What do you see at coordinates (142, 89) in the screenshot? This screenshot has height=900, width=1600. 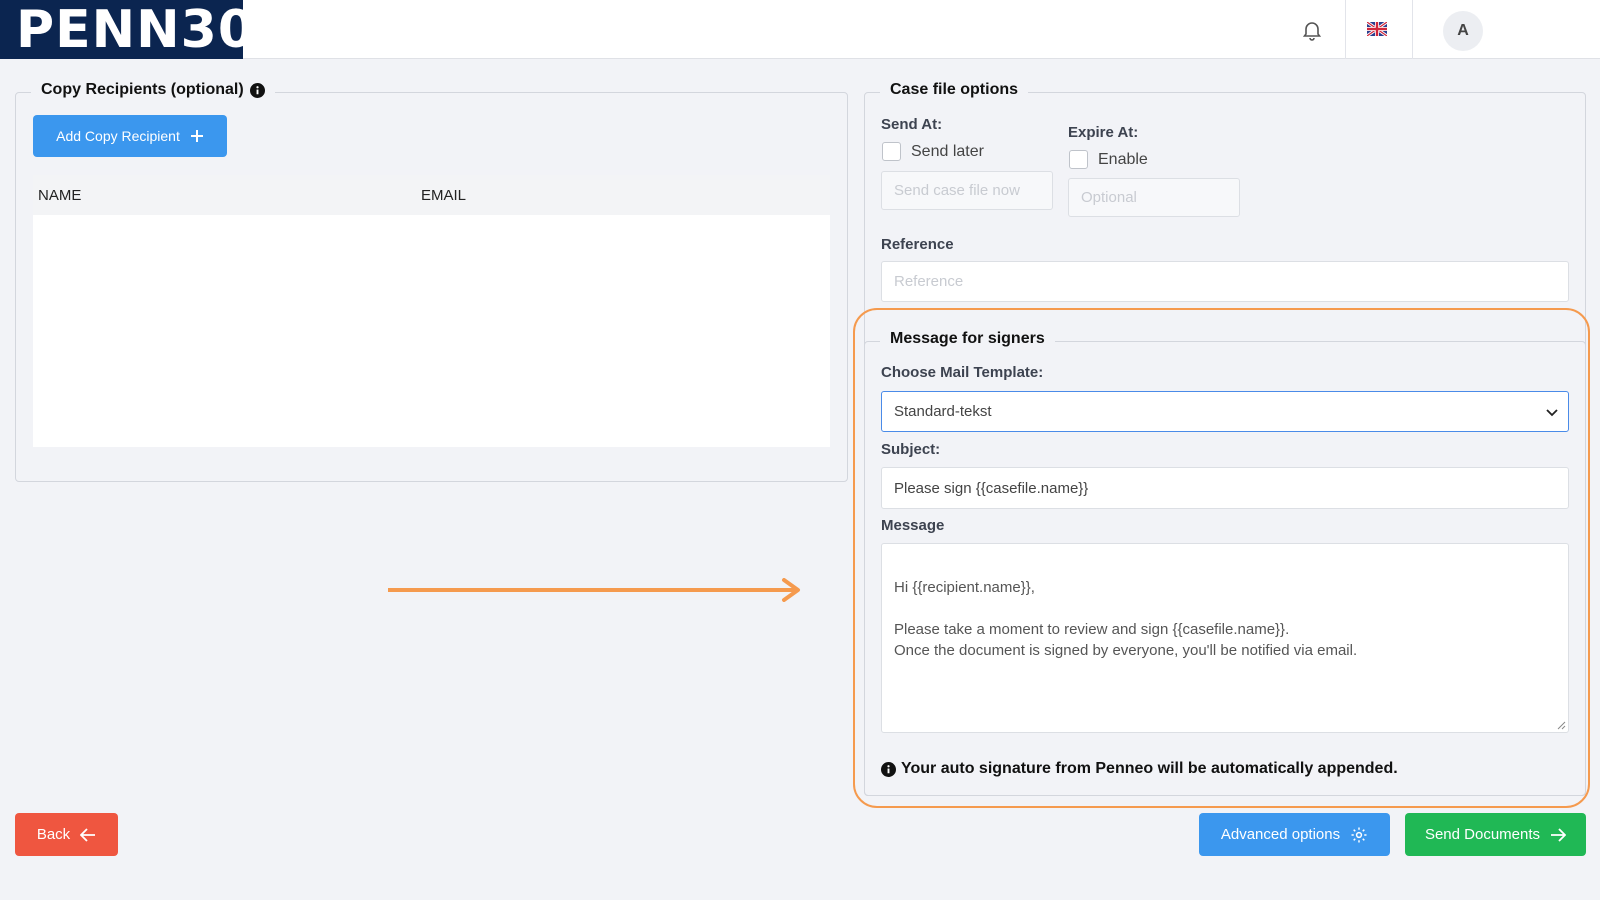 I see `copy-recipients-title-text: Copy Recipients (optional)` at bounding box center [142, 89].